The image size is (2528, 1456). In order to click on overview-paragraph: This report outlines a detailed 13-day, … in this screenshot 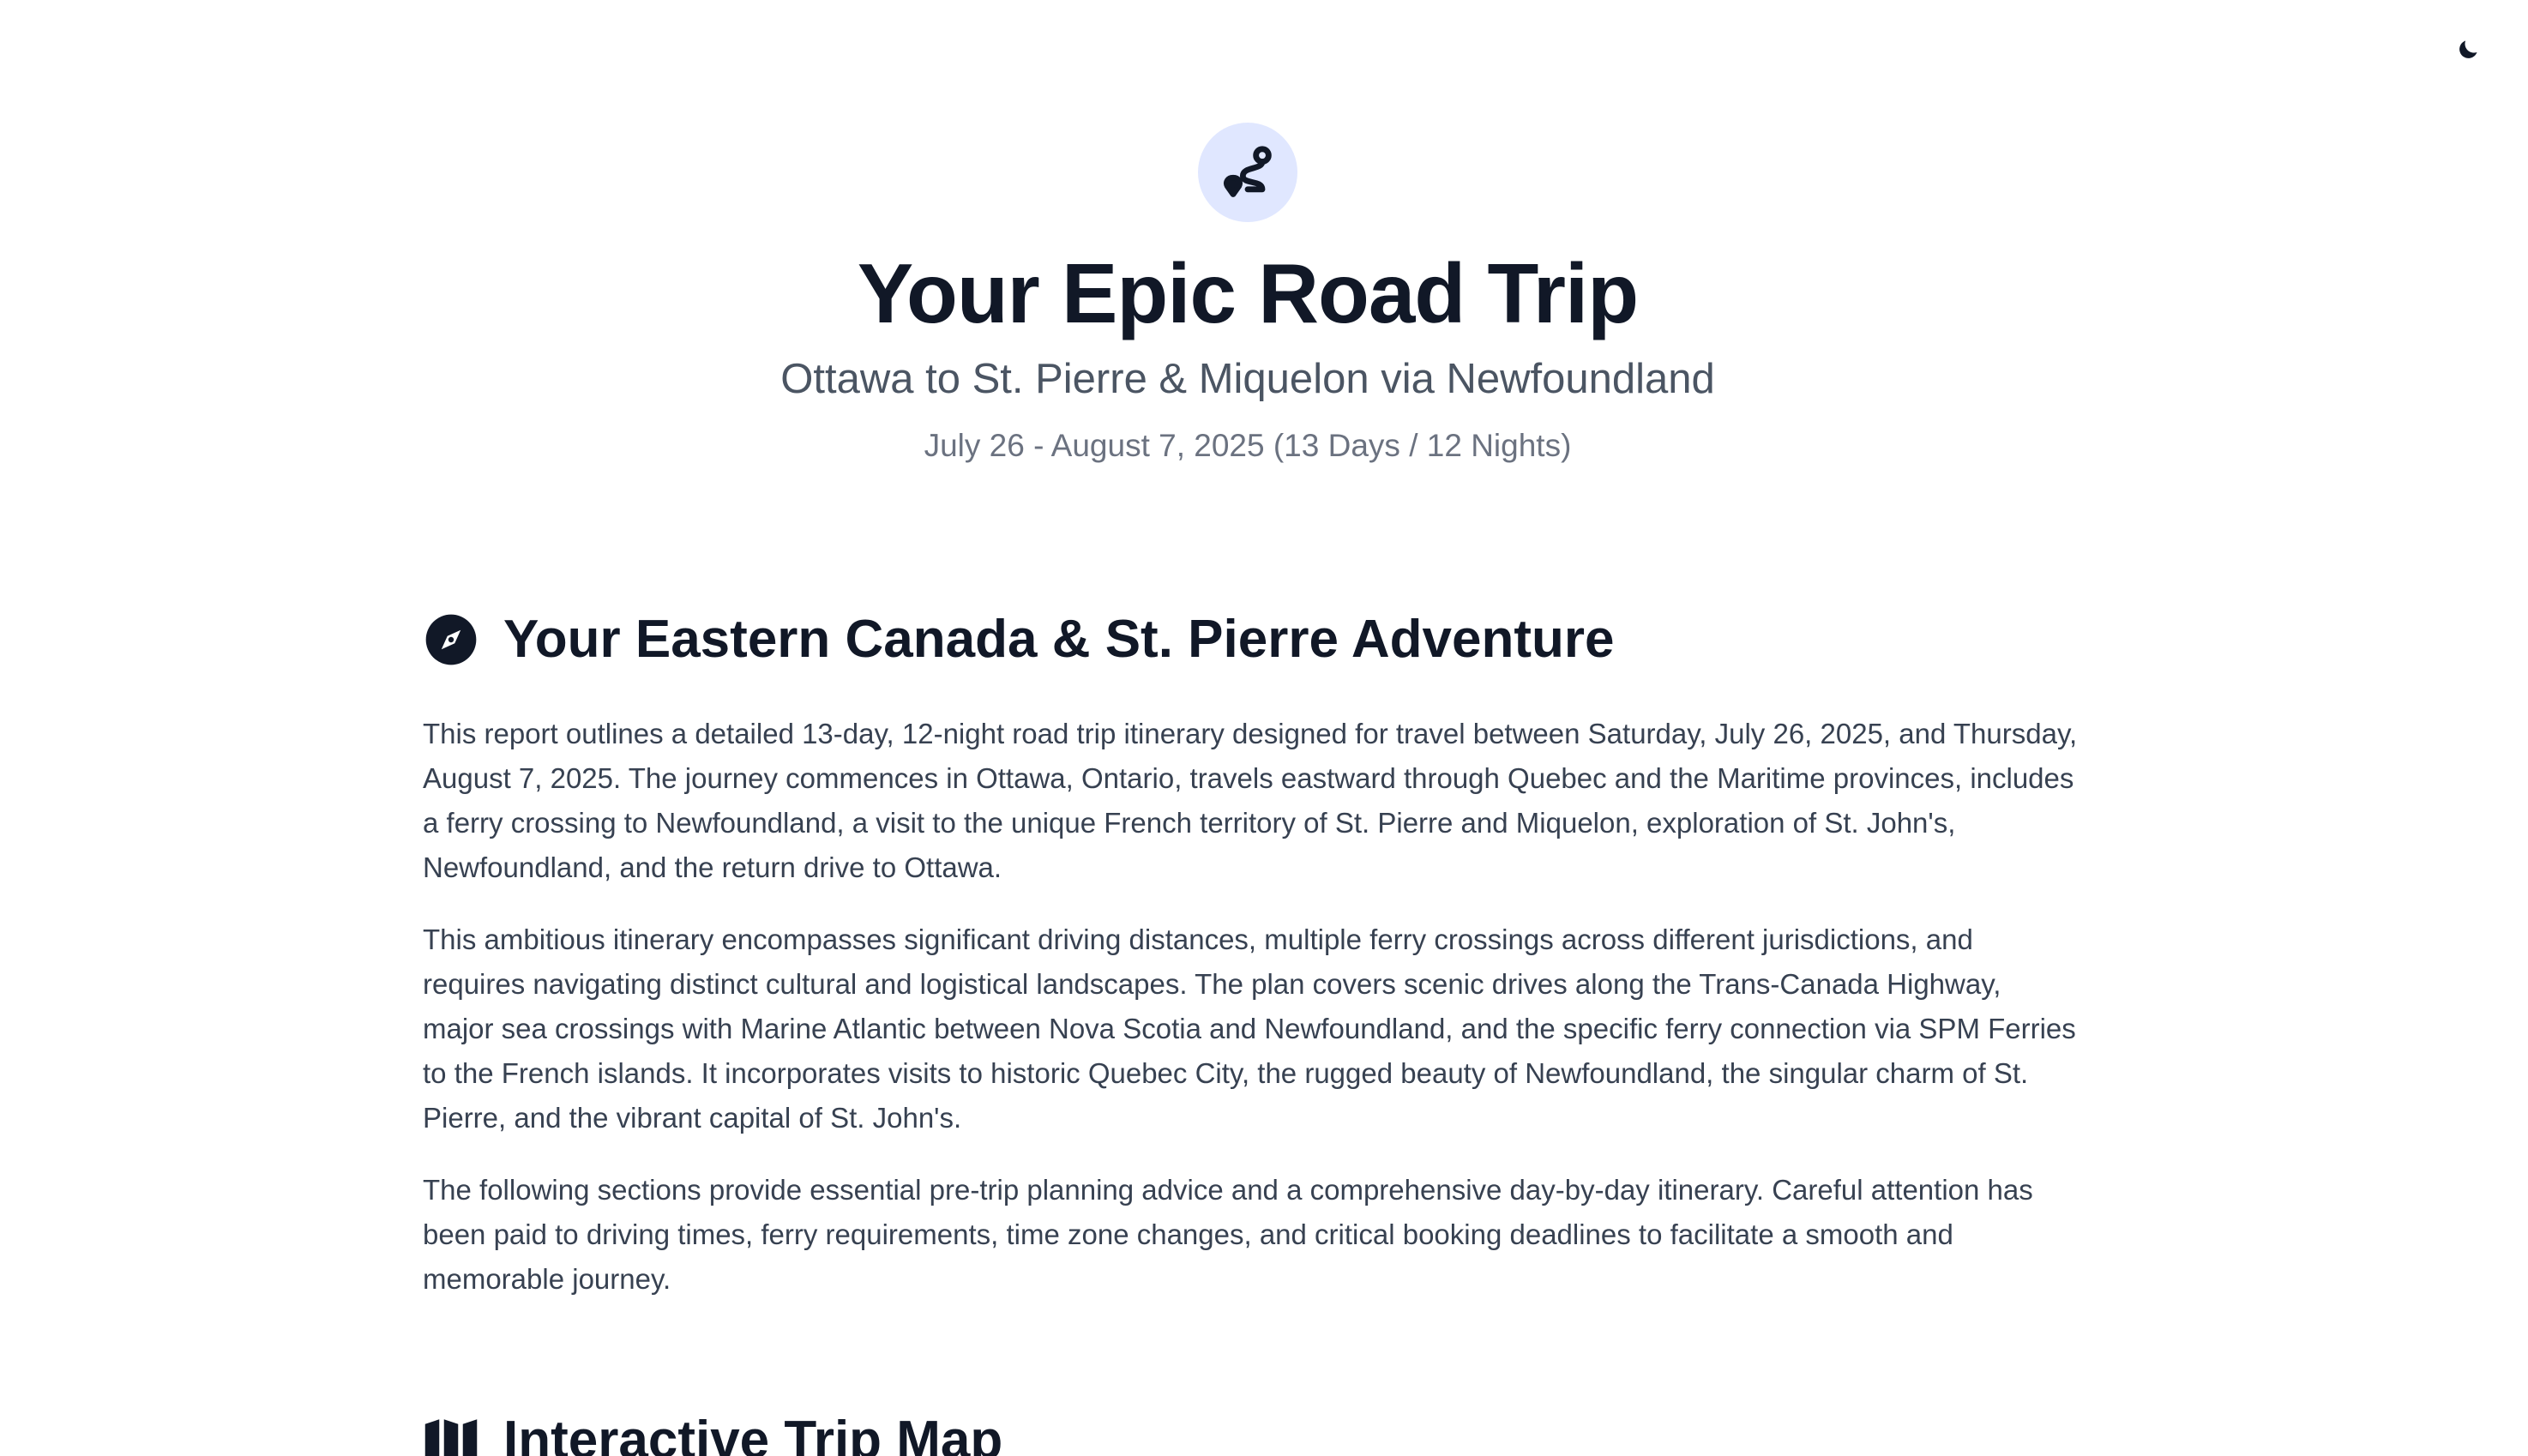, I will do `click(1250, 800)`.